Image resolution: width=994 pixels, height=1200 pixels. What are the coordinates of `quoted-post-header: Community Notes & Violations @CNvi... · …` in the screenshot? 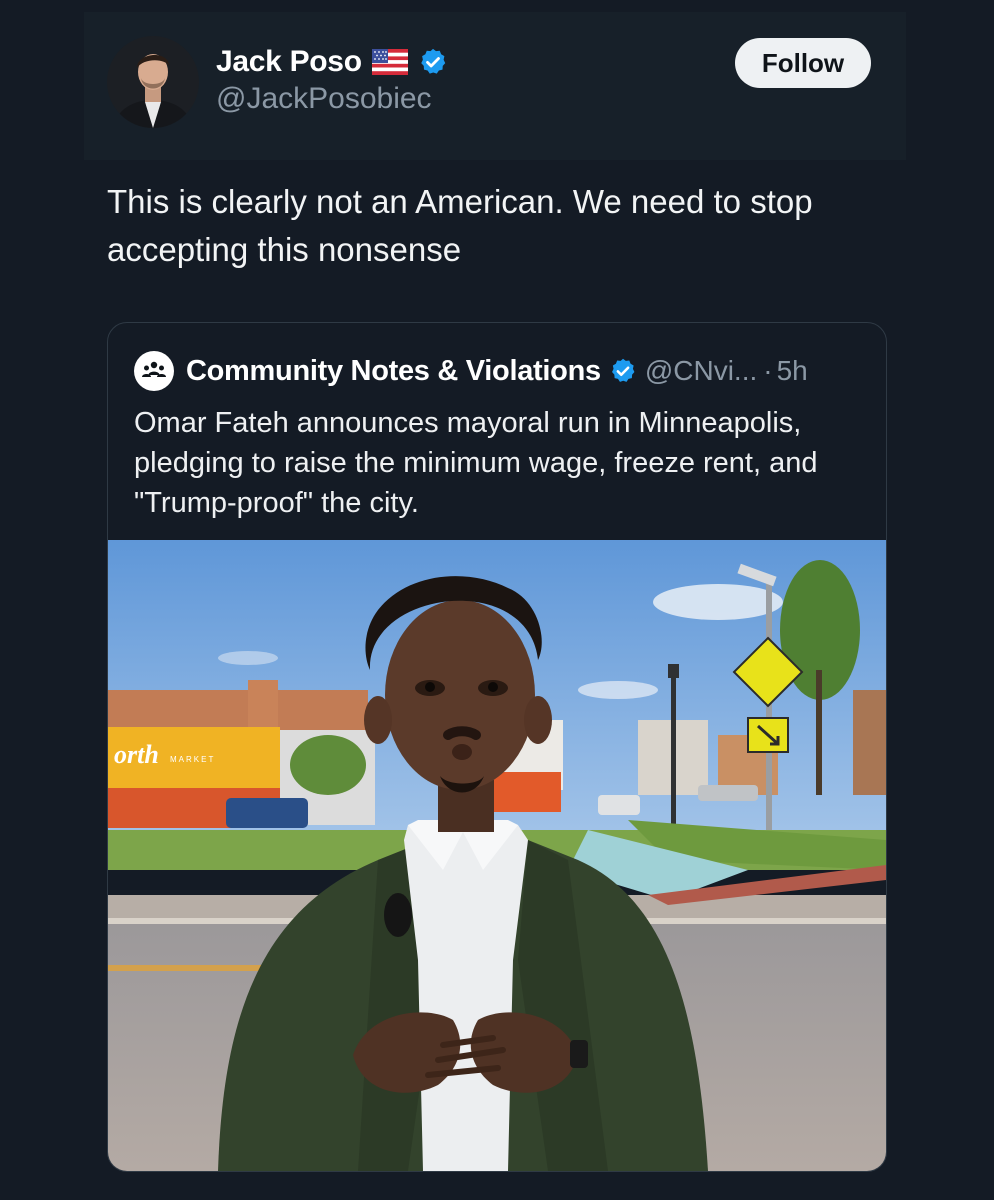 It's located at (471, 371).